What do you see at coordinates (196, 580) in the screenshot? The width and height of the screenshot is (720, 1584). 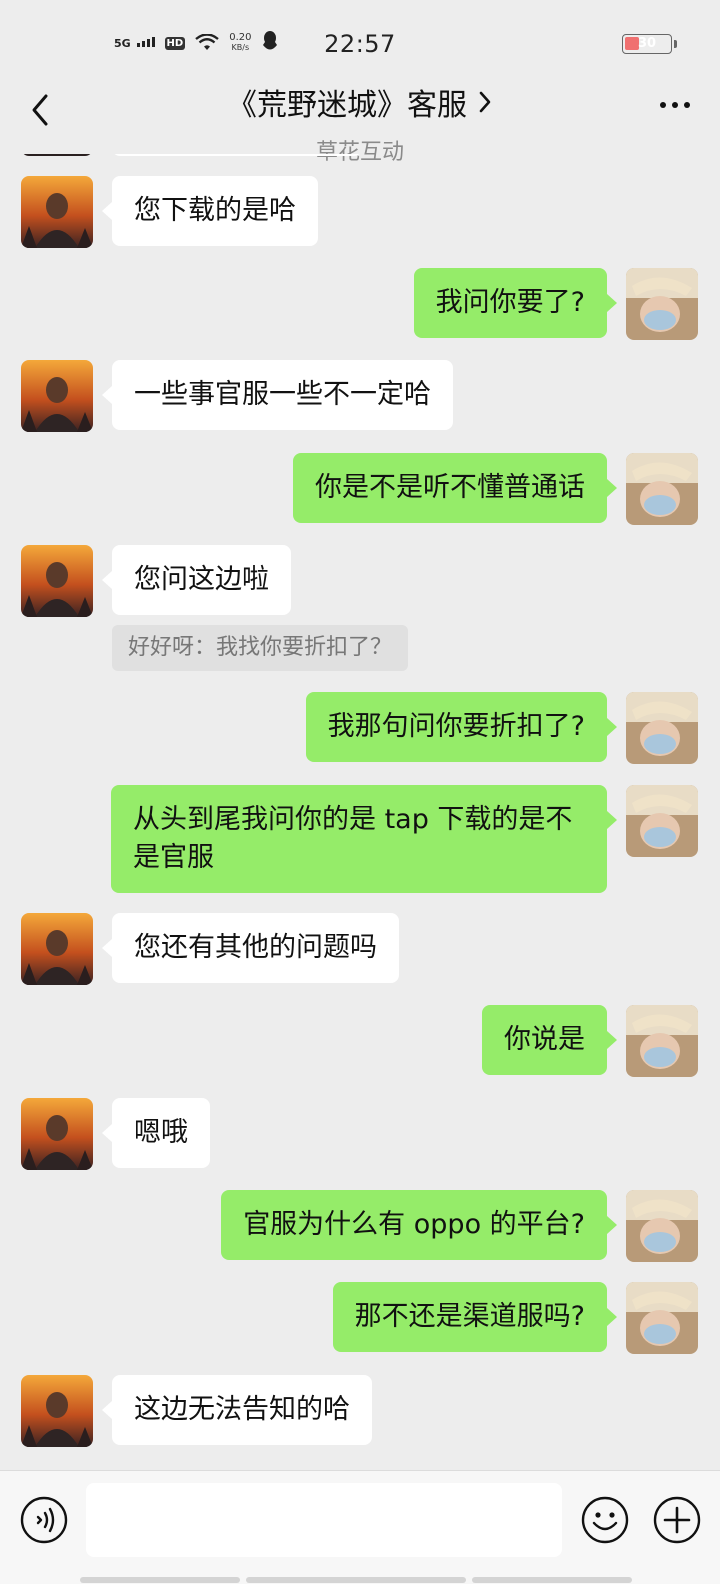 I see `message-bubble: 您问这边啦` at bounding box center [196, 580].